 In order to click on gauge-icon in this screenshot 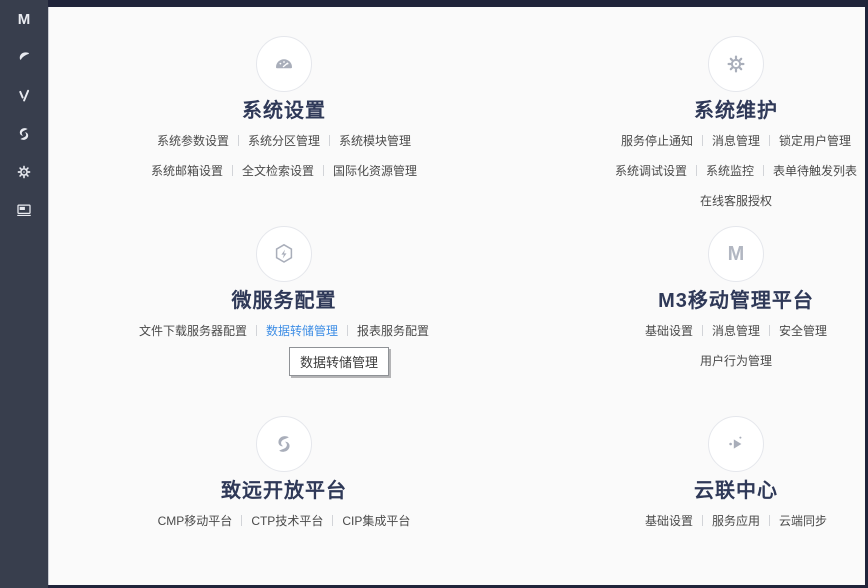, I will do `click(284, 64)`.